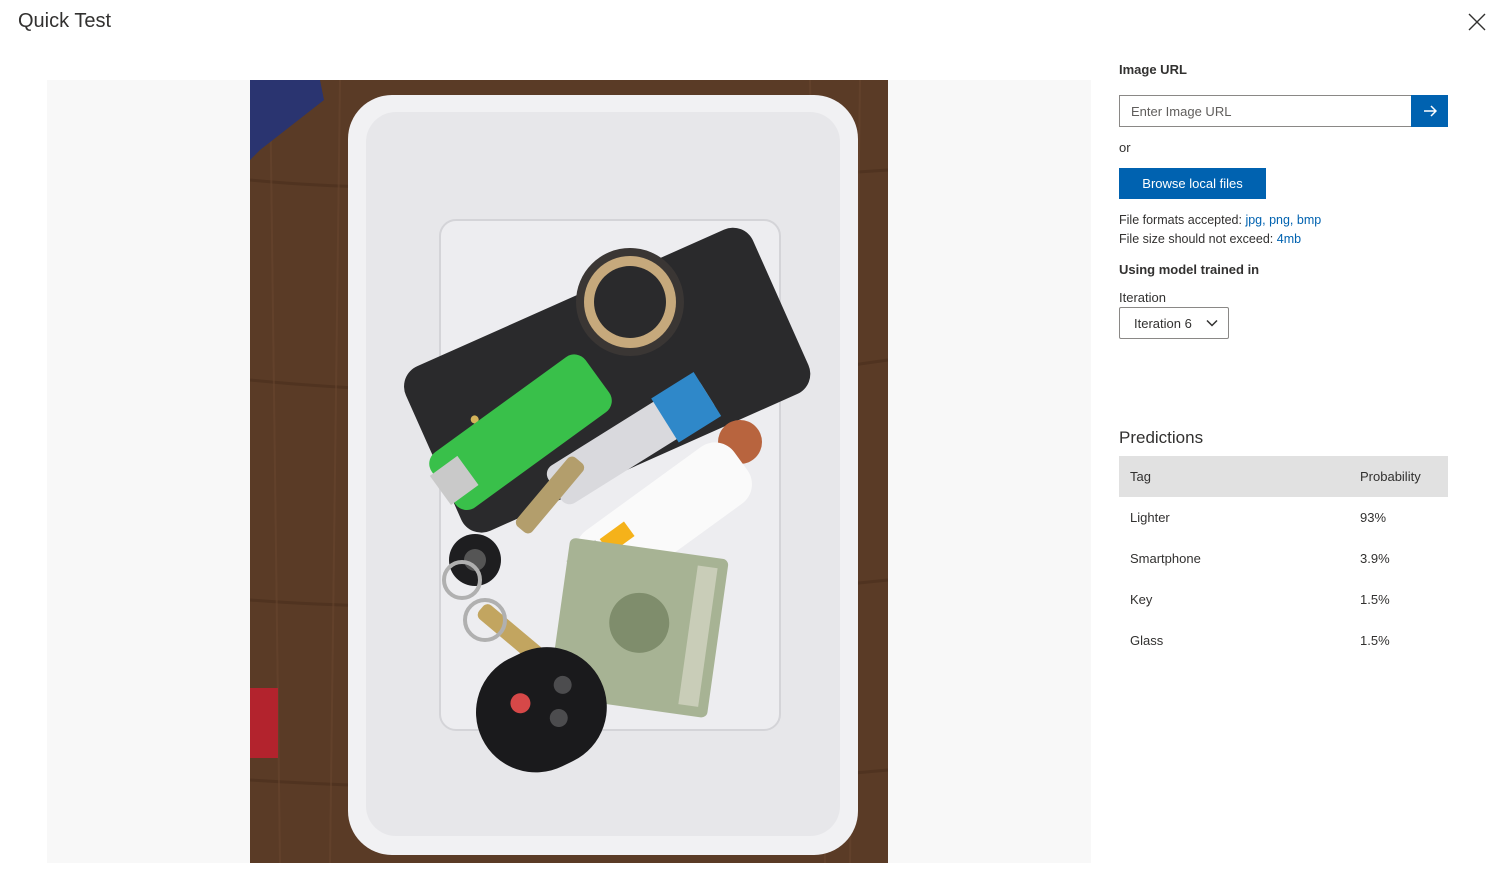 The image size is (1501, 876). I want to click on iteration-selected-value: Iteration 6, so click(1163, 323).